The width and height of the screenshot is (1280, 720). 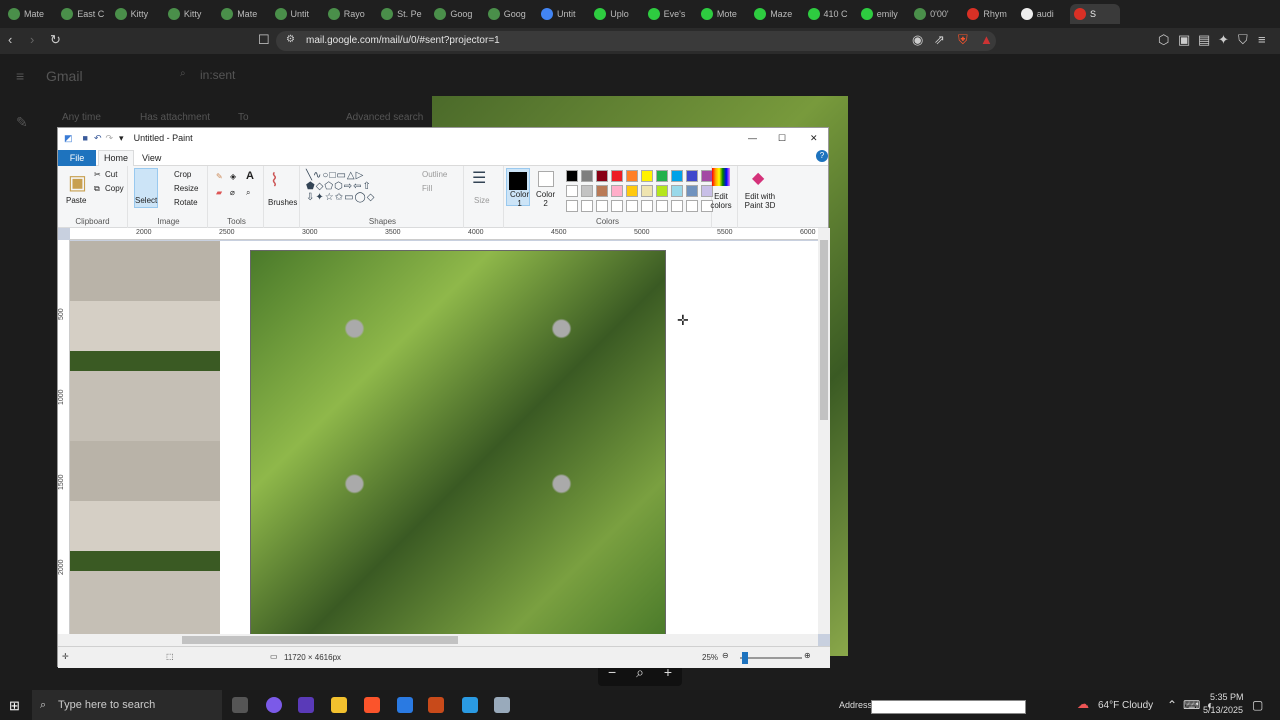 What do you see at coordinates (111, 174) in the screenshot?
I see `cut-button: Cut` at bounding box center [111, 174].